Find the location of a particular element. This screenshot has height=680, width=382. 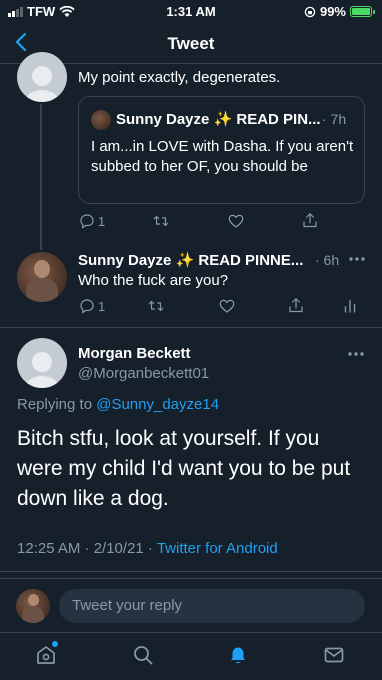

search-icon is located at coordinates (143, 655).